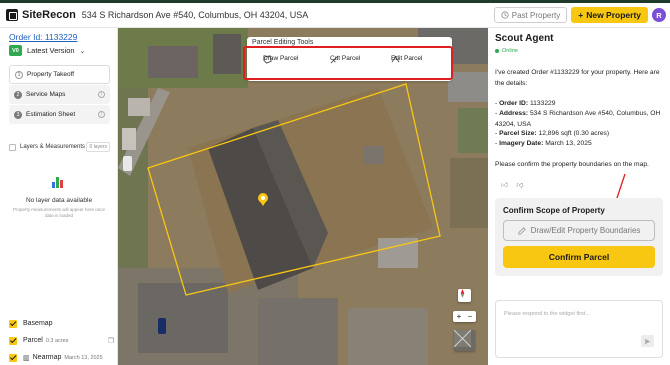 This screenshot has height=365, width=670. What do you see at coordinates (12, 15) in the screenshot?
I see `siterecon-logo-icon` at bounding box center [12, 15].